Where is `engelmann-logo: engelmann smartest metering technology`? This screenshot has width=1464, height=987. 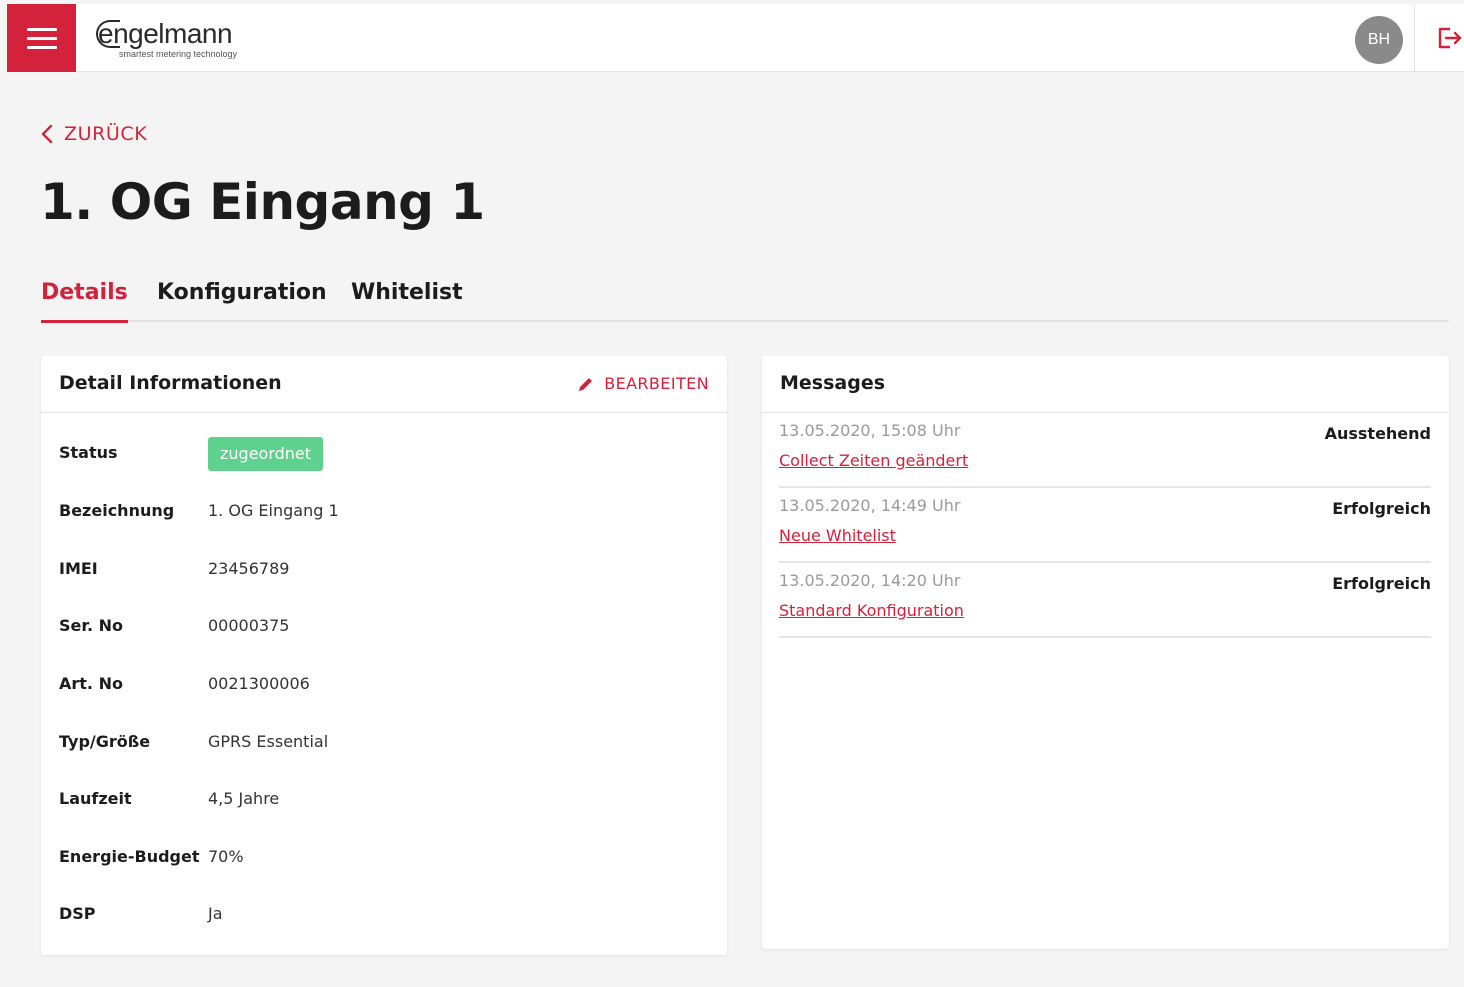
engelmann-logo: engelmann smartest metering technology is located at coordinates (192, 40).